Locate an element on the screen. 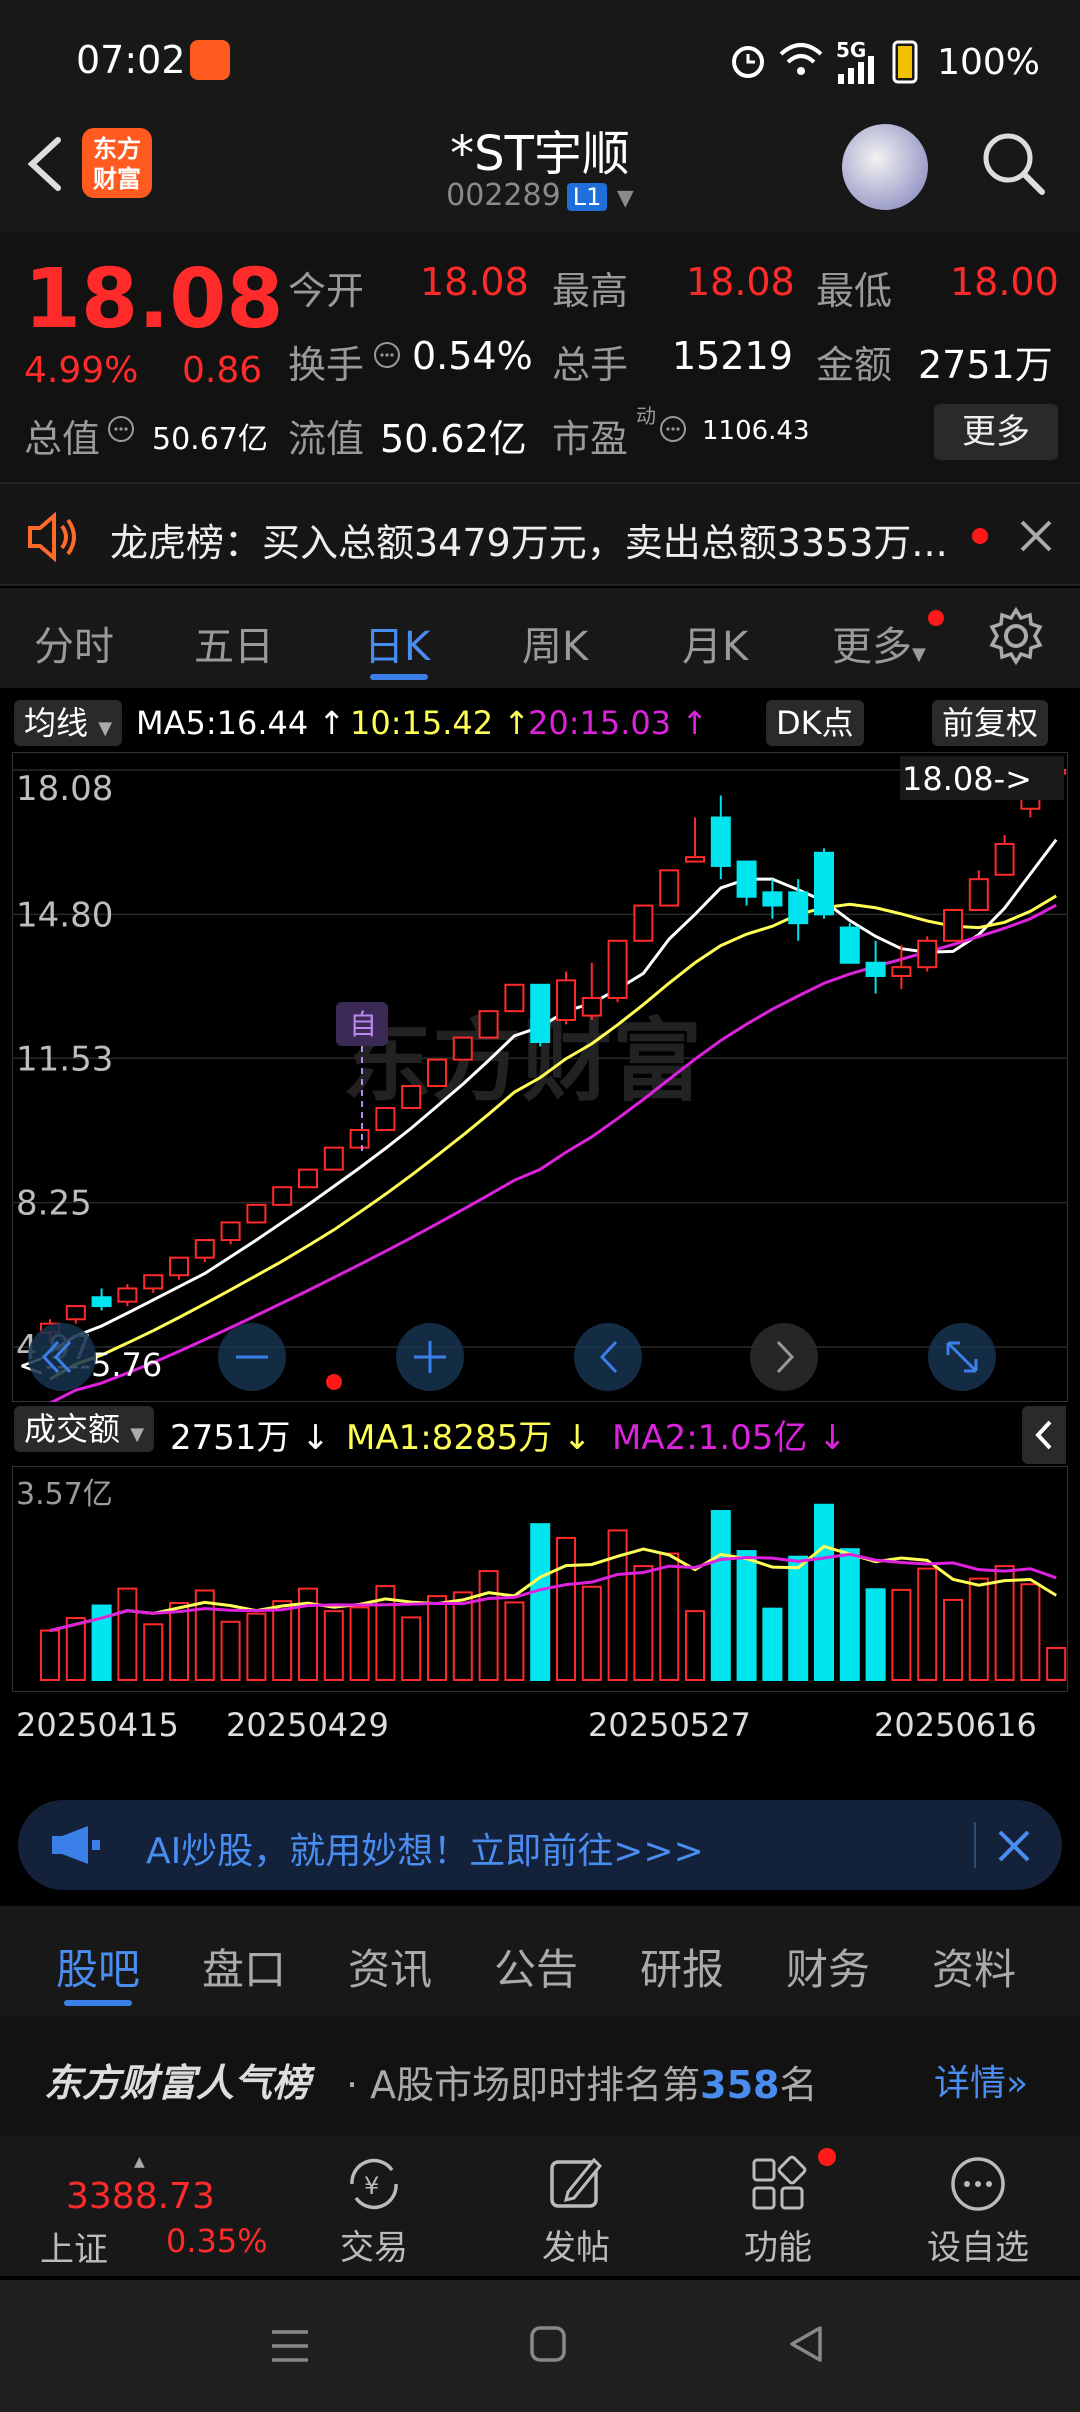  ai-banner: AI炒股，就用妙想！立即前往>>> is located at coordinates (540, 1845).